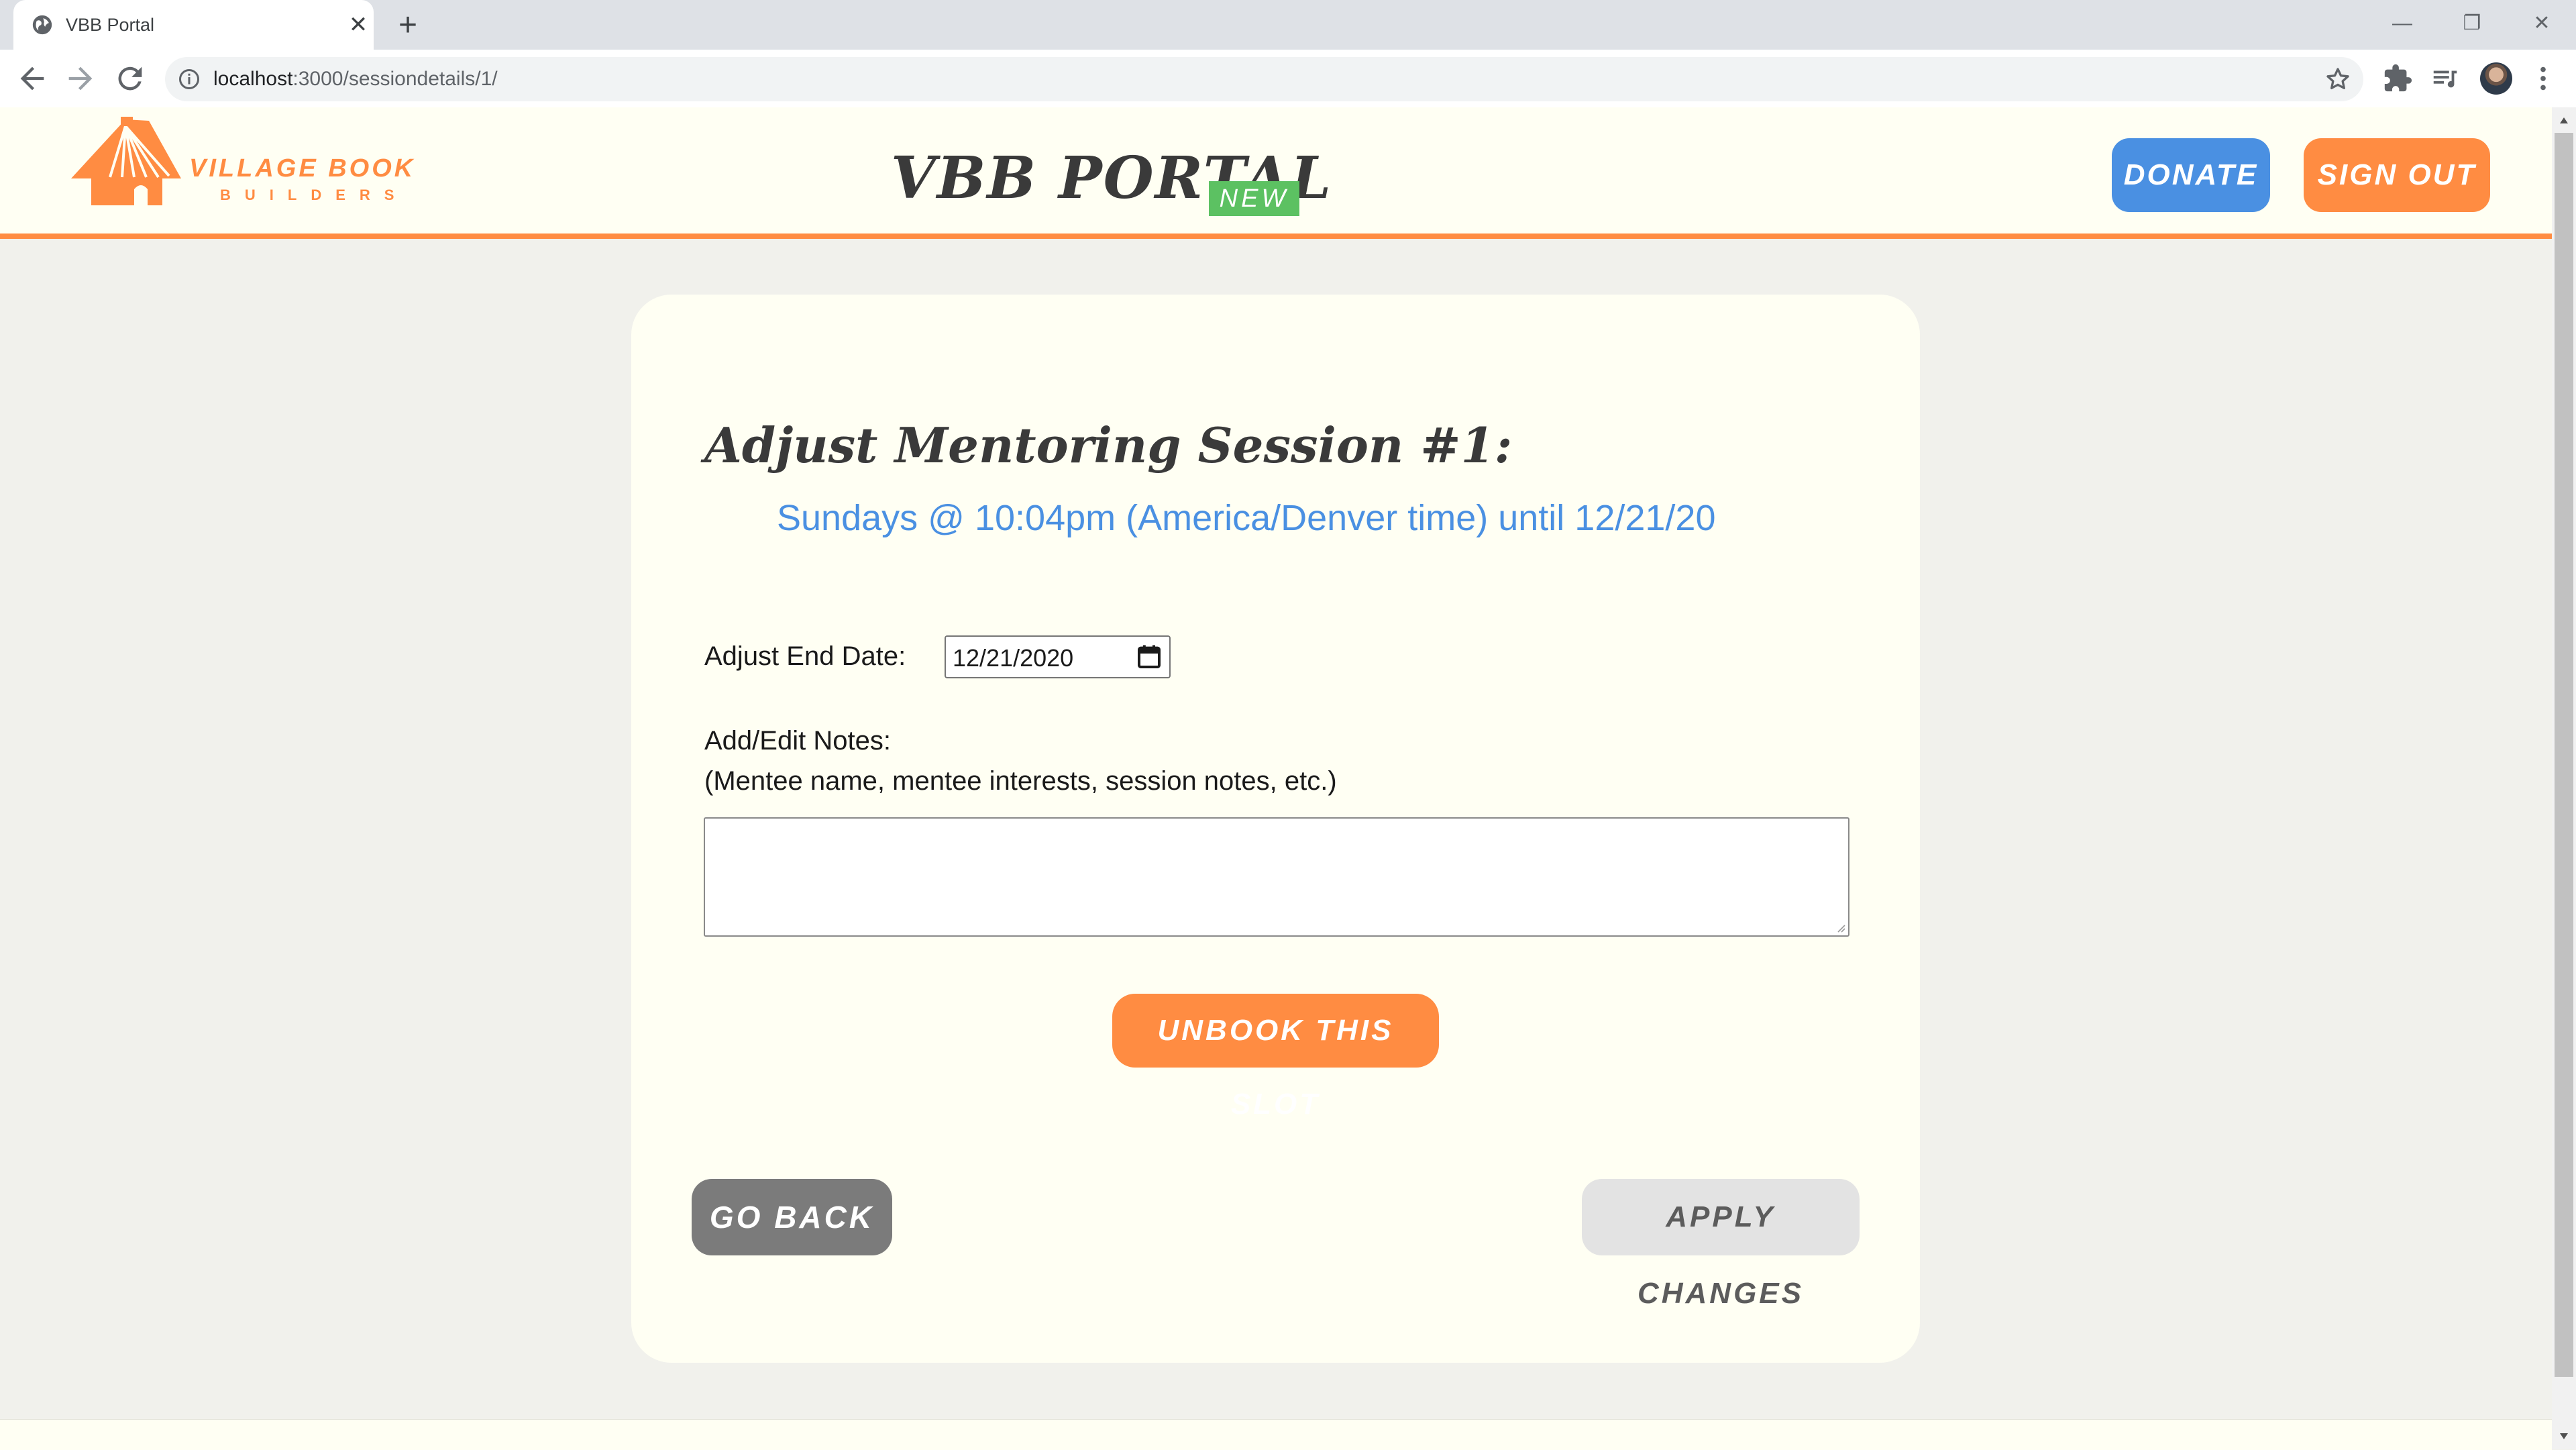  Describe the element at coordinates (2564, 1436) in the screenshot. I see `scroll-down-arrow-icon` at that location.